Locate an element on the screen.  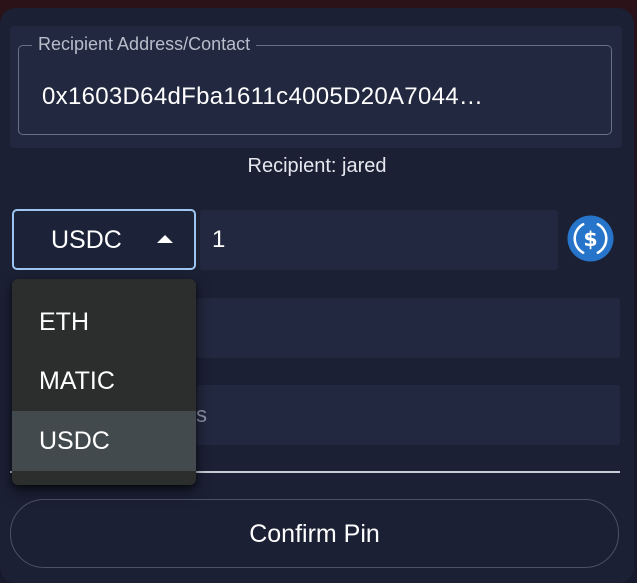
confirm-pin-label: Confirm Pin is located at coordinates (314, 534).